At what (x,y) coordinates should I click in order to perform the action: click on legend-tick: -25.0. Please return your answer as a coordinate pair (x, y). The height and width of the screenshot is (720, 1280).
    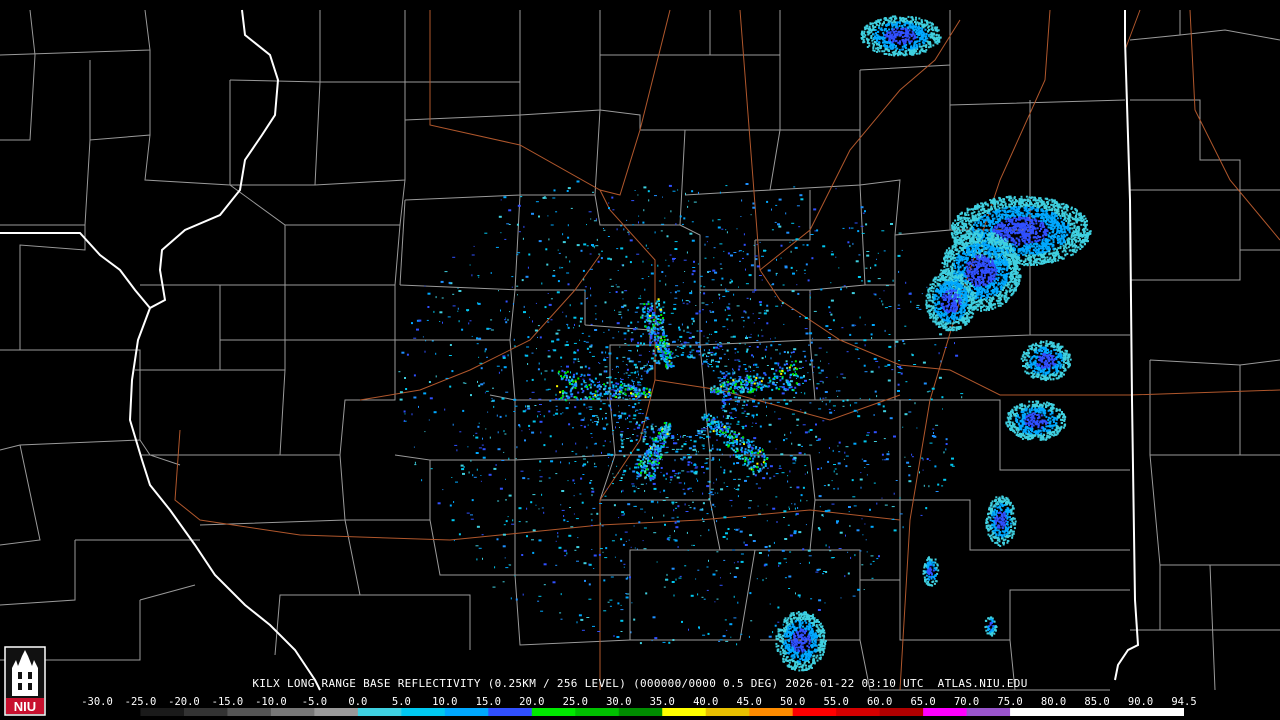
    Looking at the image, I should click on (140, 702).